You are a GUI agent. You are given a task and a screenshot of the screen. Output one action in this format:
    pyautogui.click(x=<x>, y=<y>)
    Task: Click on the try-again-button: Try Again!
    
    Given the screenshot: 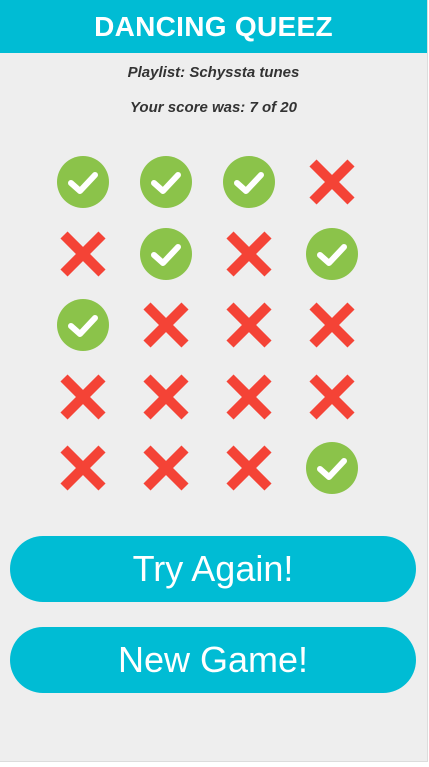 What is the action you would take?
    pyautogui.click(x=213, y=569)
    